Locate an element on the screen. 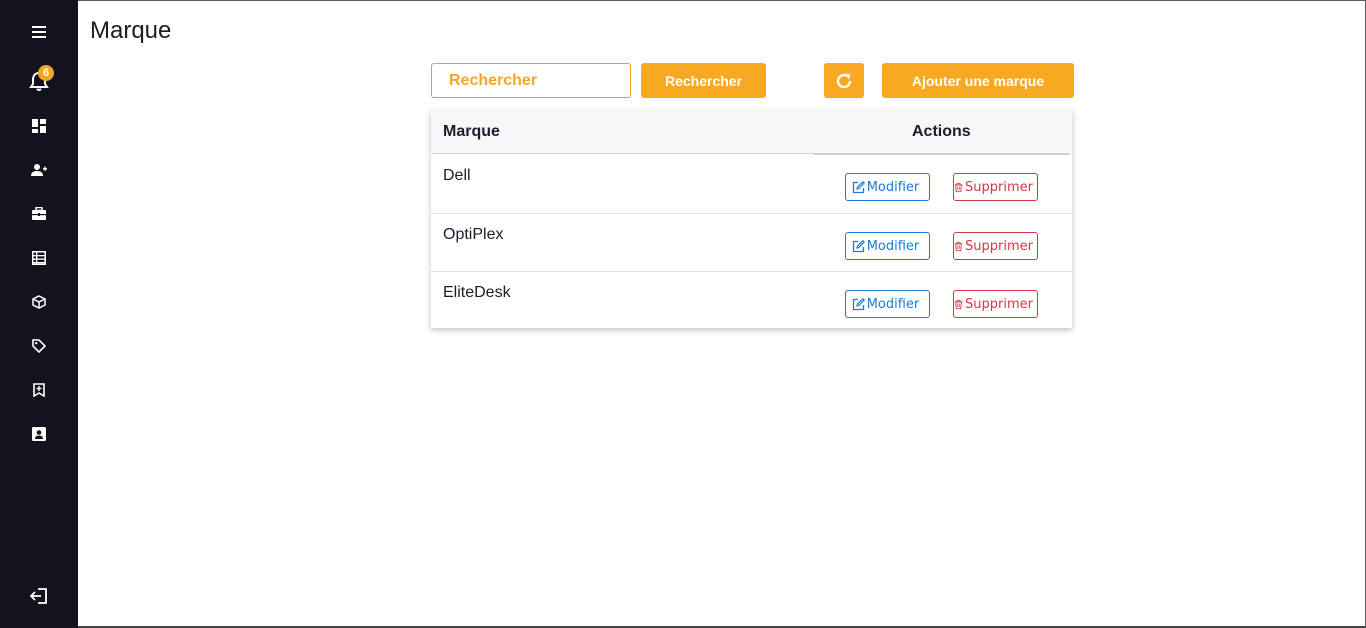  refresh-icon is located at coordinates (844, 80).